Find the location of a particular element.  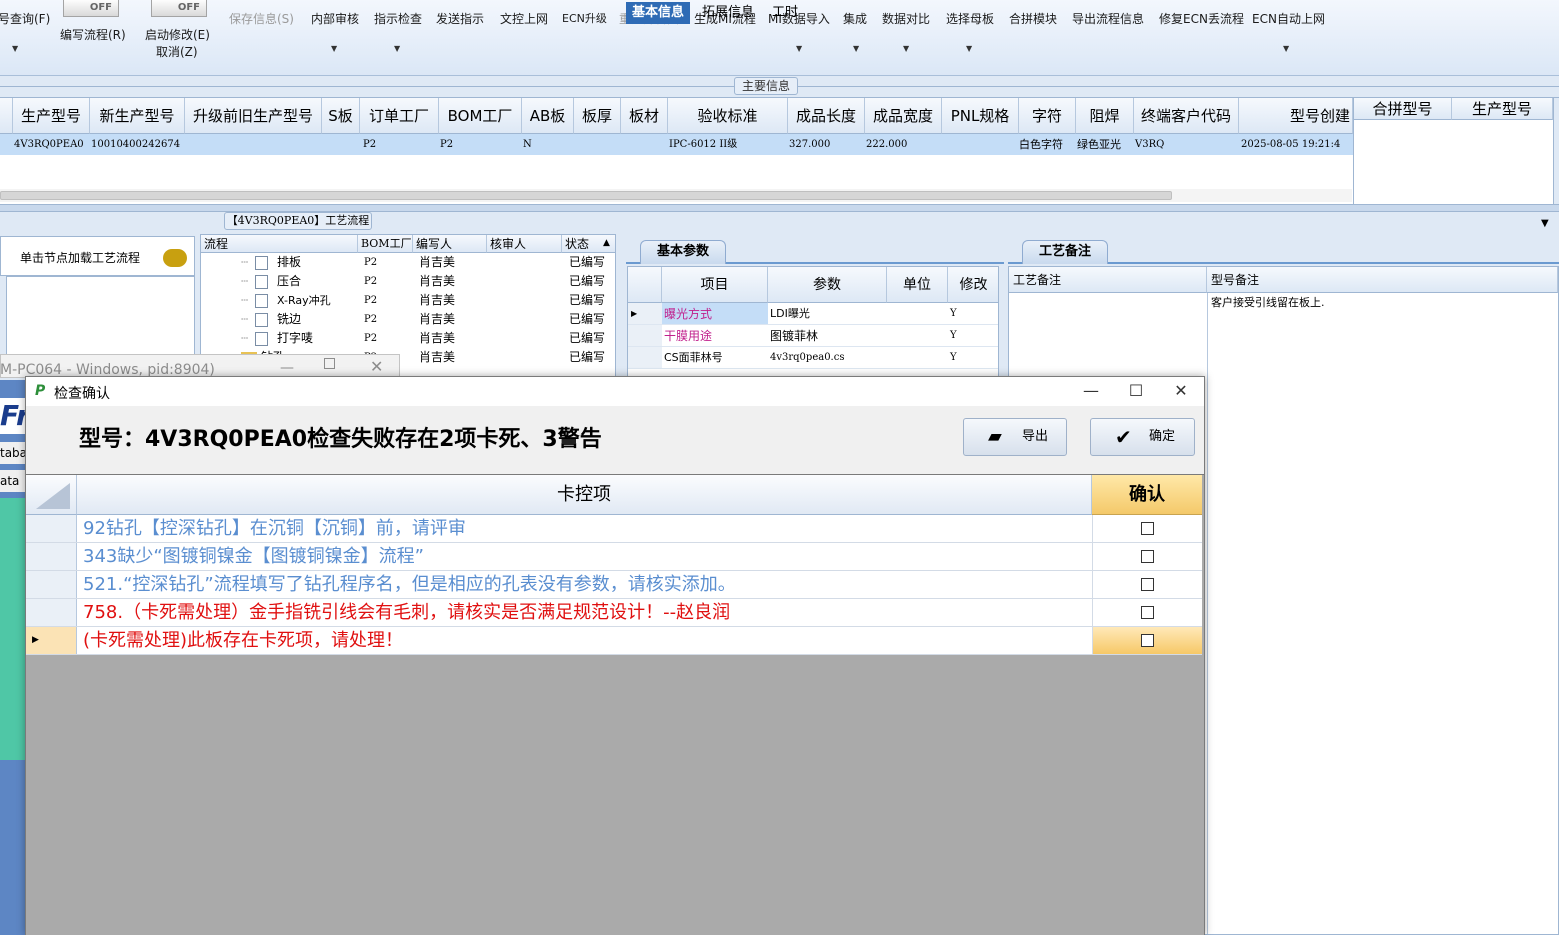

column-header: 终端客户代码 is located at coordinates (1186, 116).